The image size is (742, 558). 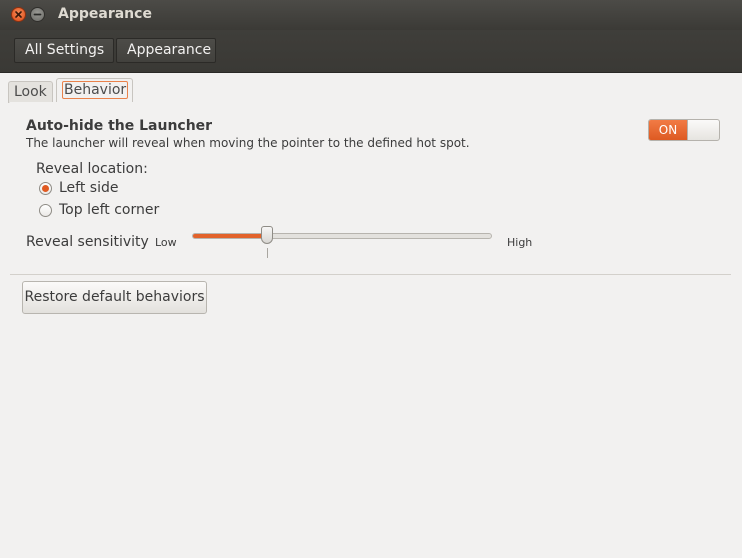 I want to click on close-icon, so click(x=18, y=14).